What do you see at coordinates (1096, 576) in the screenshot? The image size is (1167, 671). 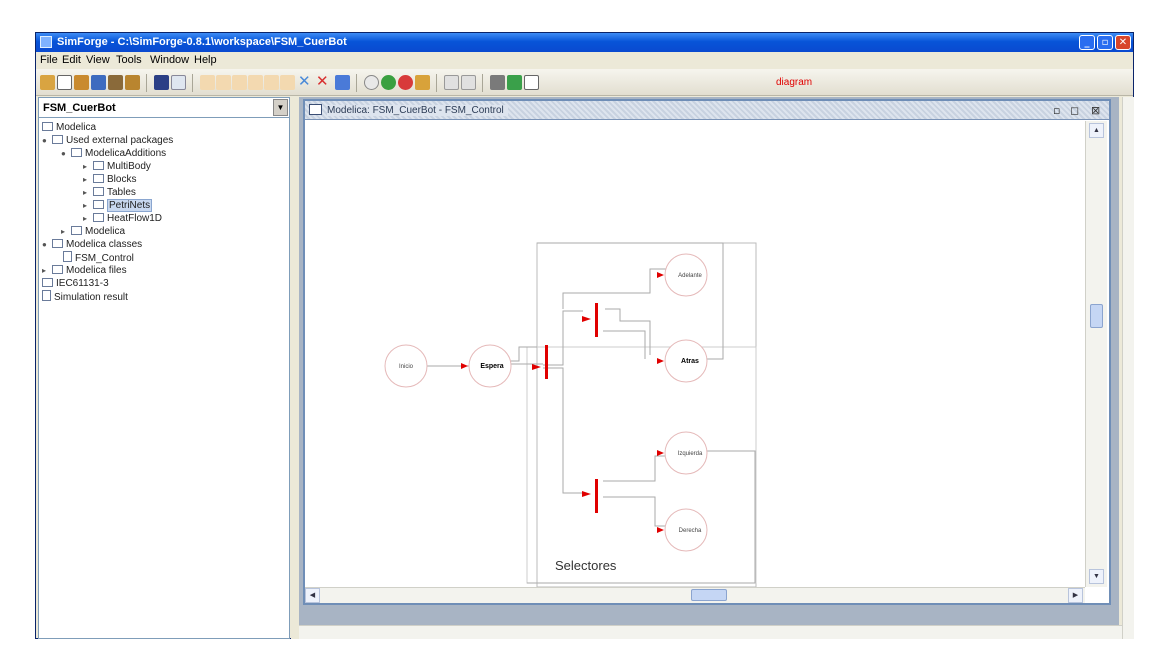 I see `scroll-down-icon: ▼` at bounding box center [1096, 576].